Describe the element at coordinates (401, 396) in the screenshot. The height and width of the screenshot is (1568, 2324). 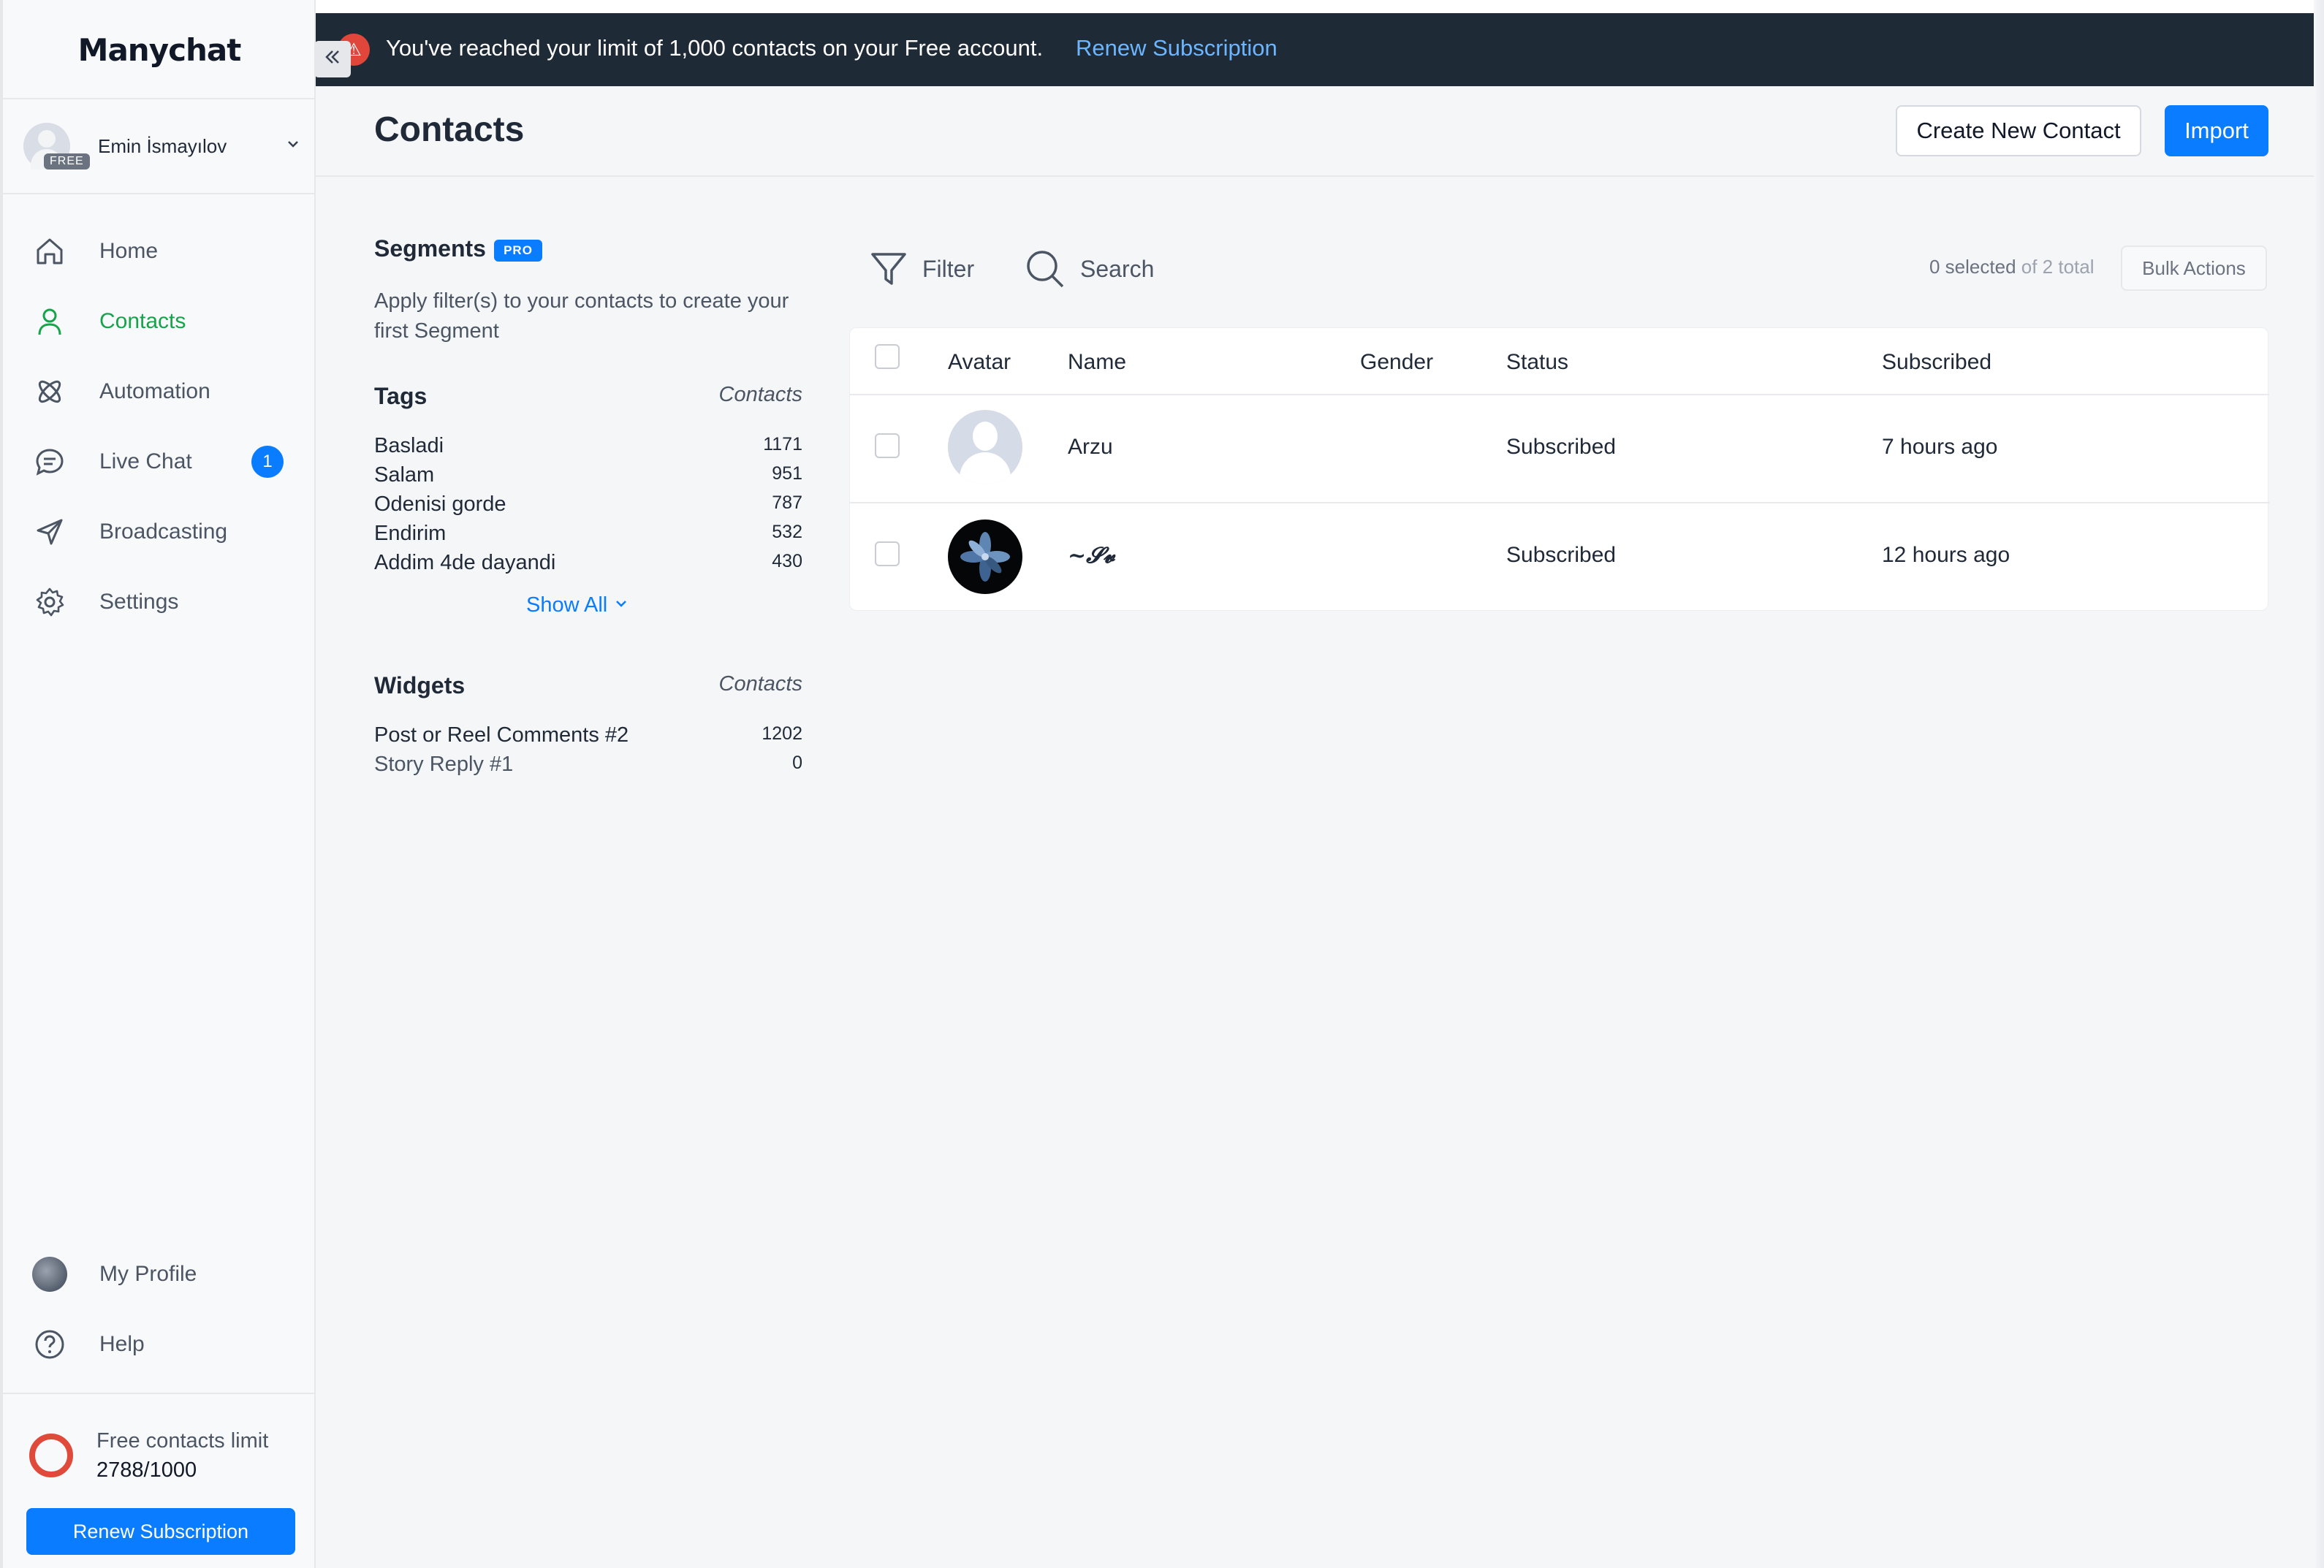
I see `tags-title: Tags` at that location.